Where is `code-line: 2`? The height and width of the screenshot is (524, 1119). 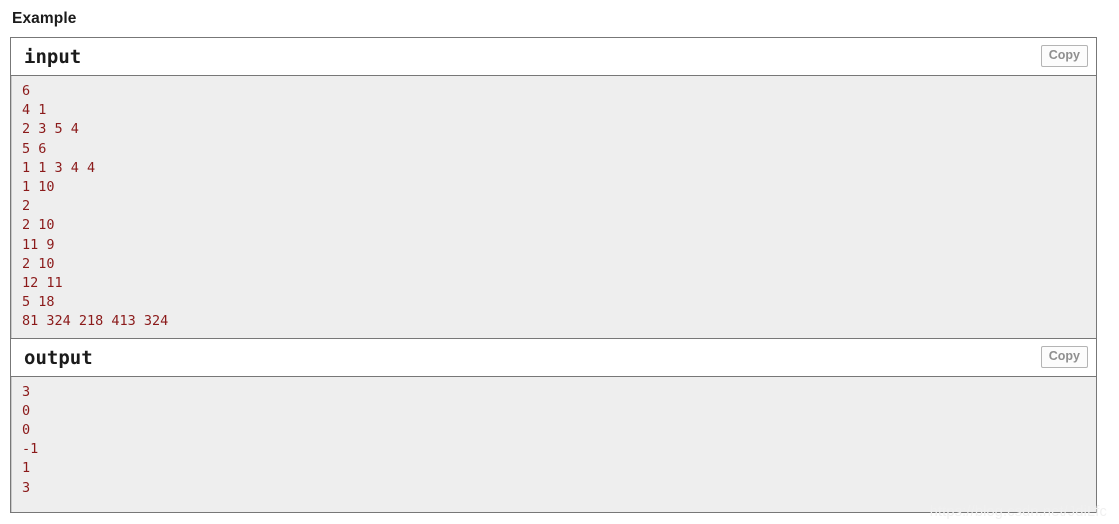
code-line: 2 is located at coordinates (26, 206).